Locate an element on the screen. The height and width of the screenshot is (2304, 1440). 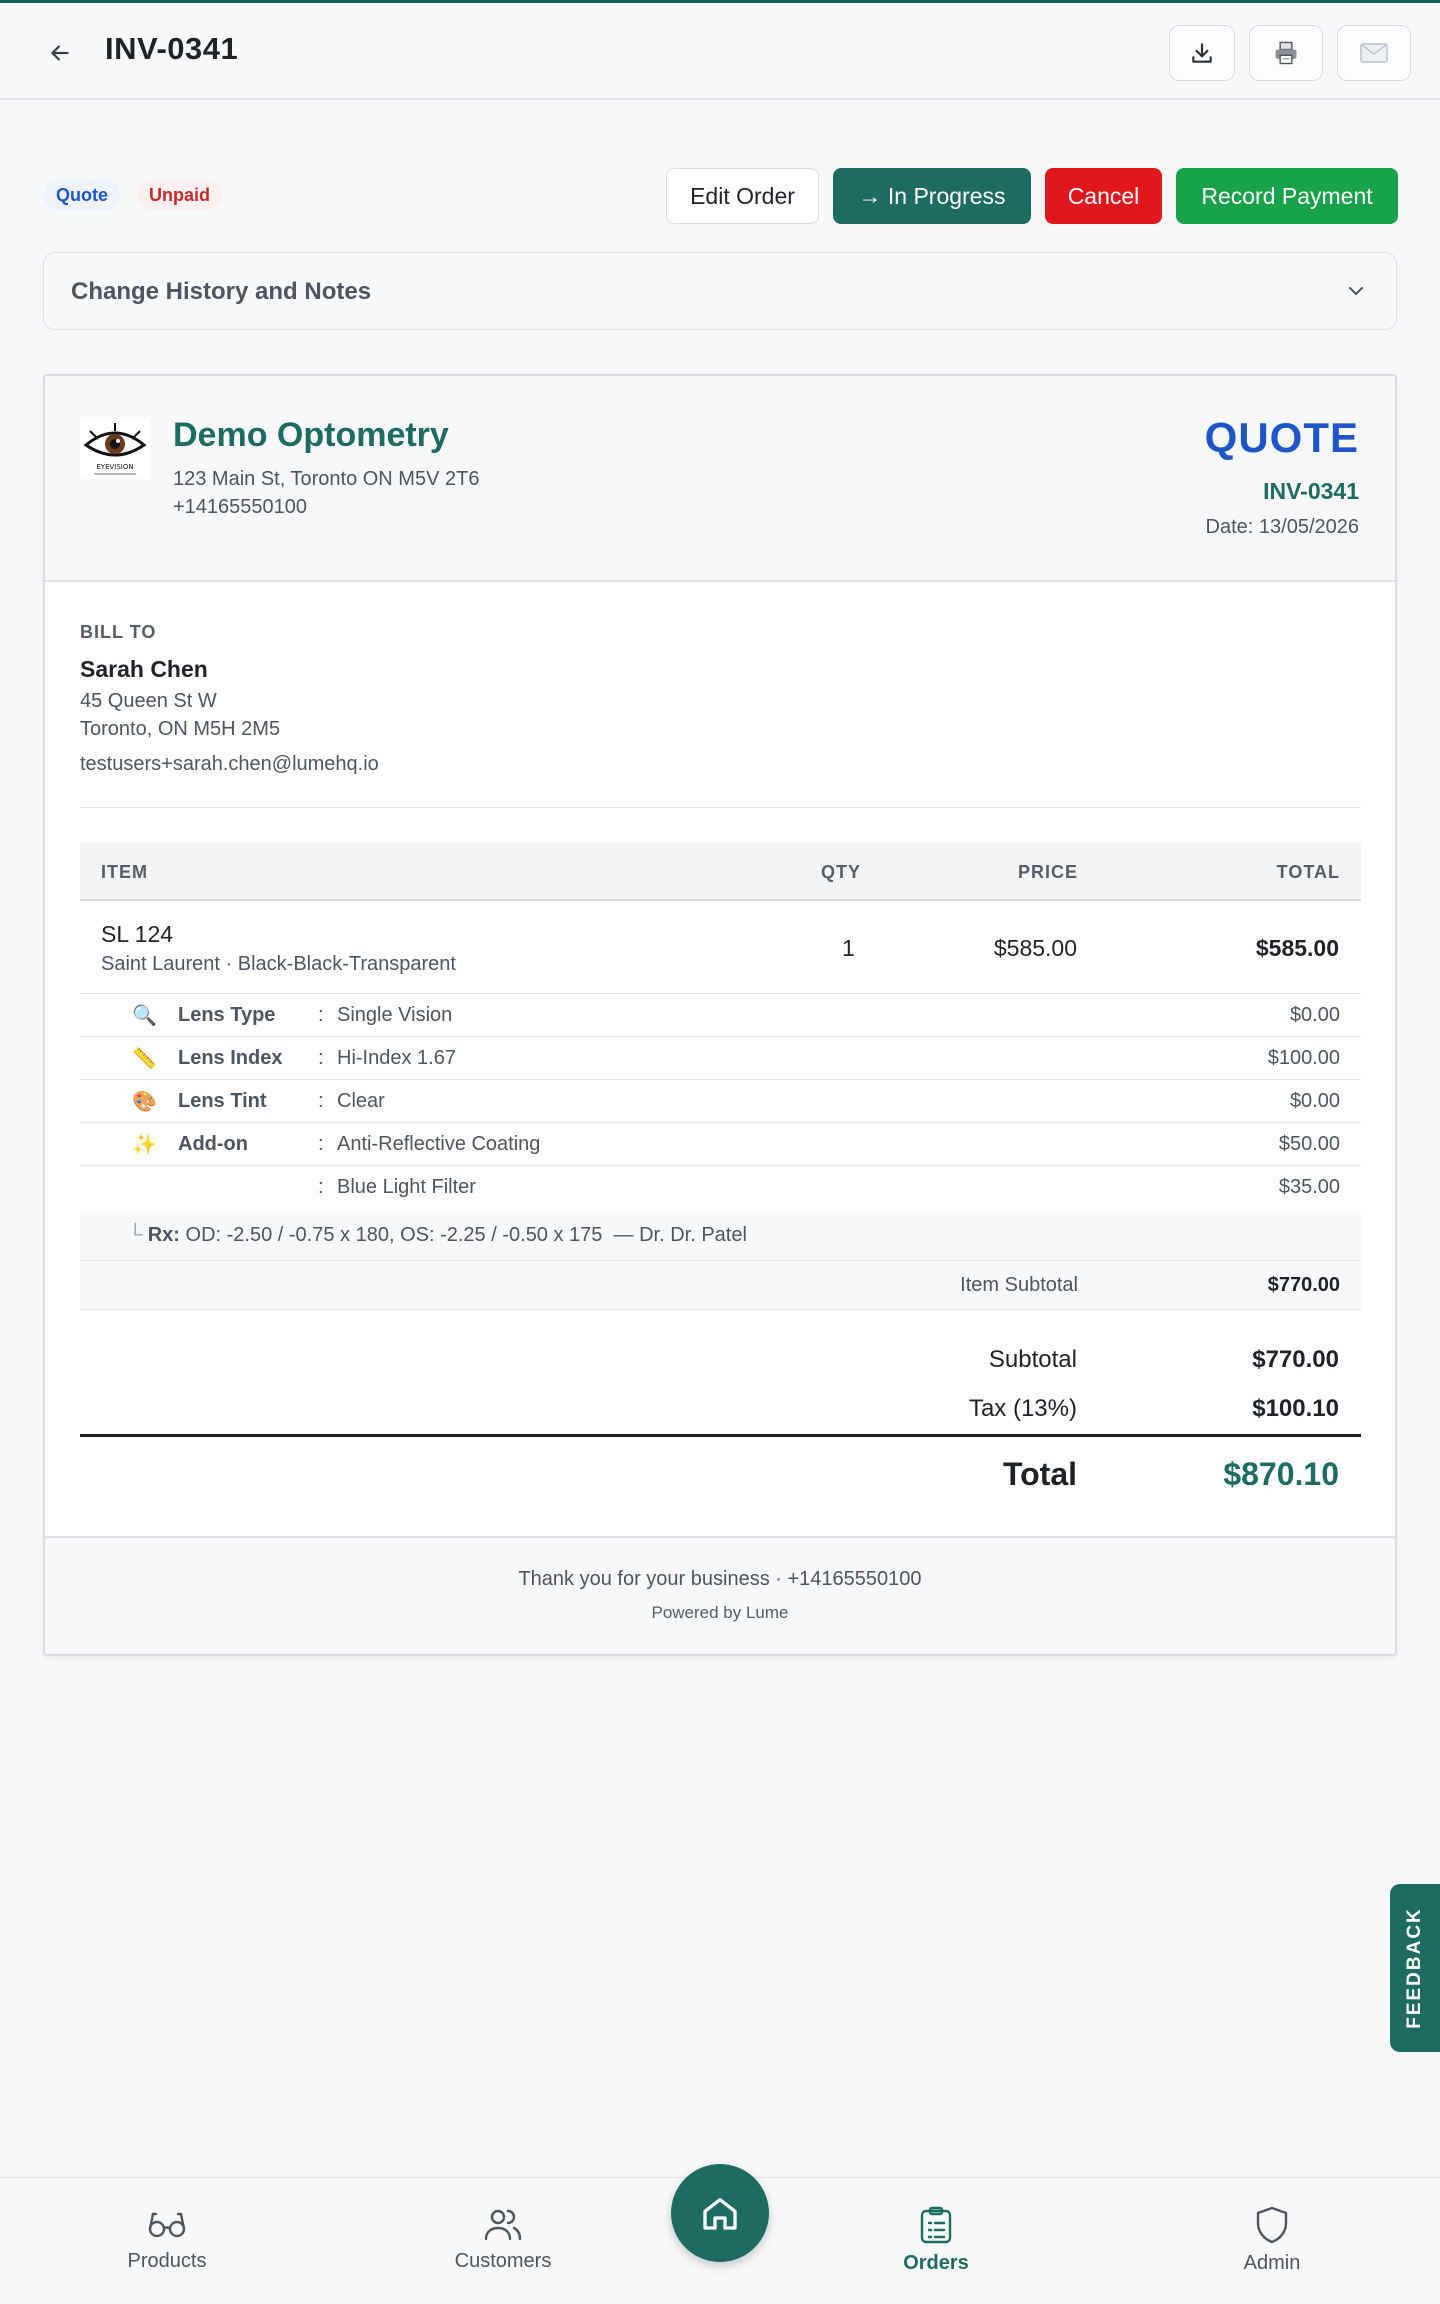
home-button is located at coordinates (720, 2213).